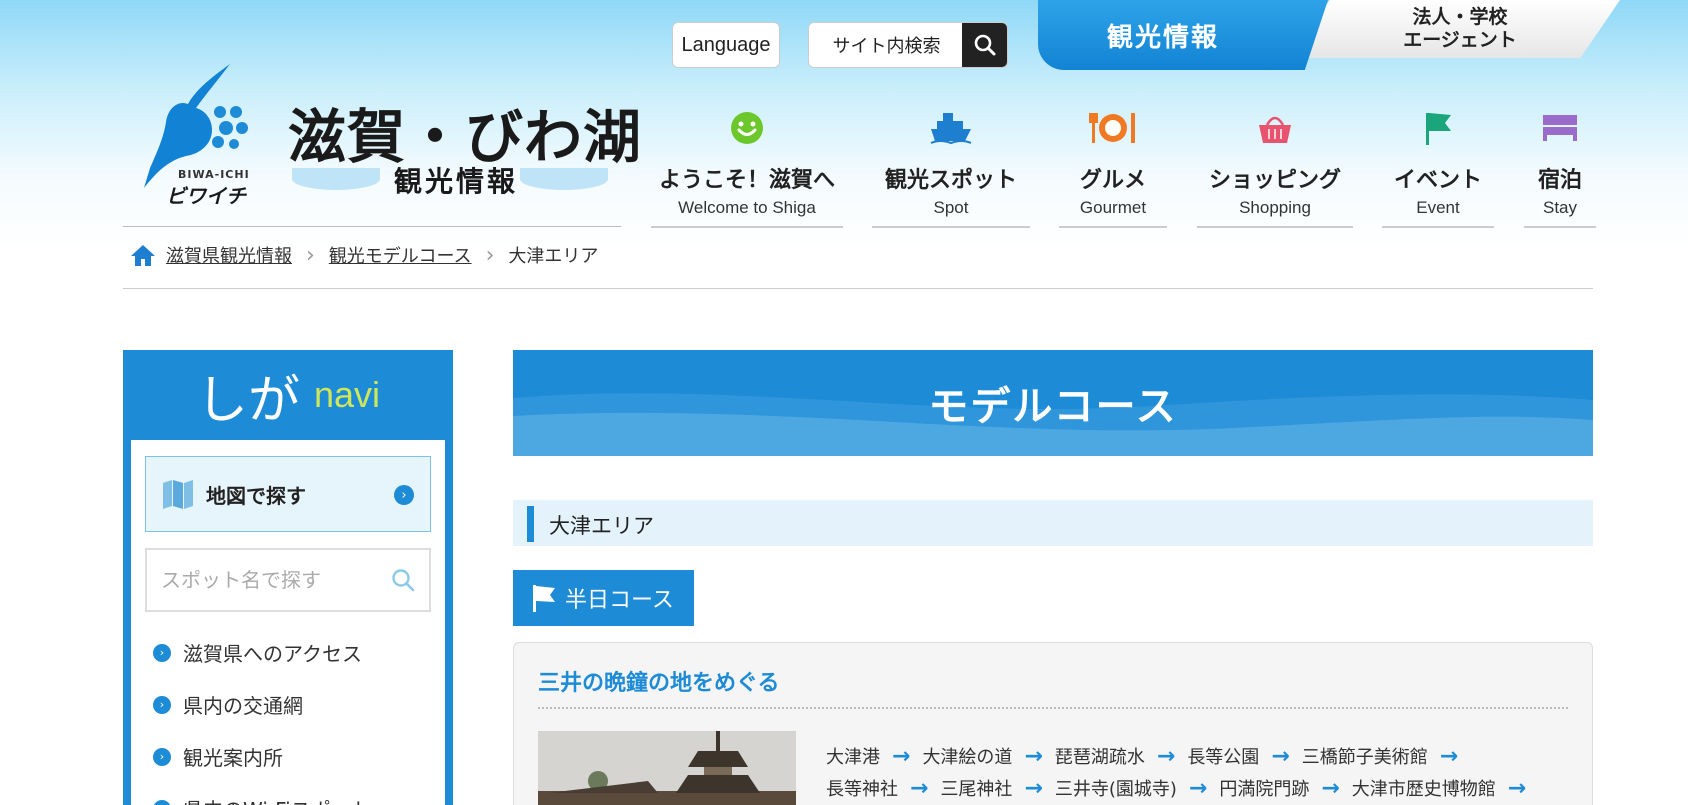  I want to click on route-stop: 三井寺(園城寺), so click(1115, 789).